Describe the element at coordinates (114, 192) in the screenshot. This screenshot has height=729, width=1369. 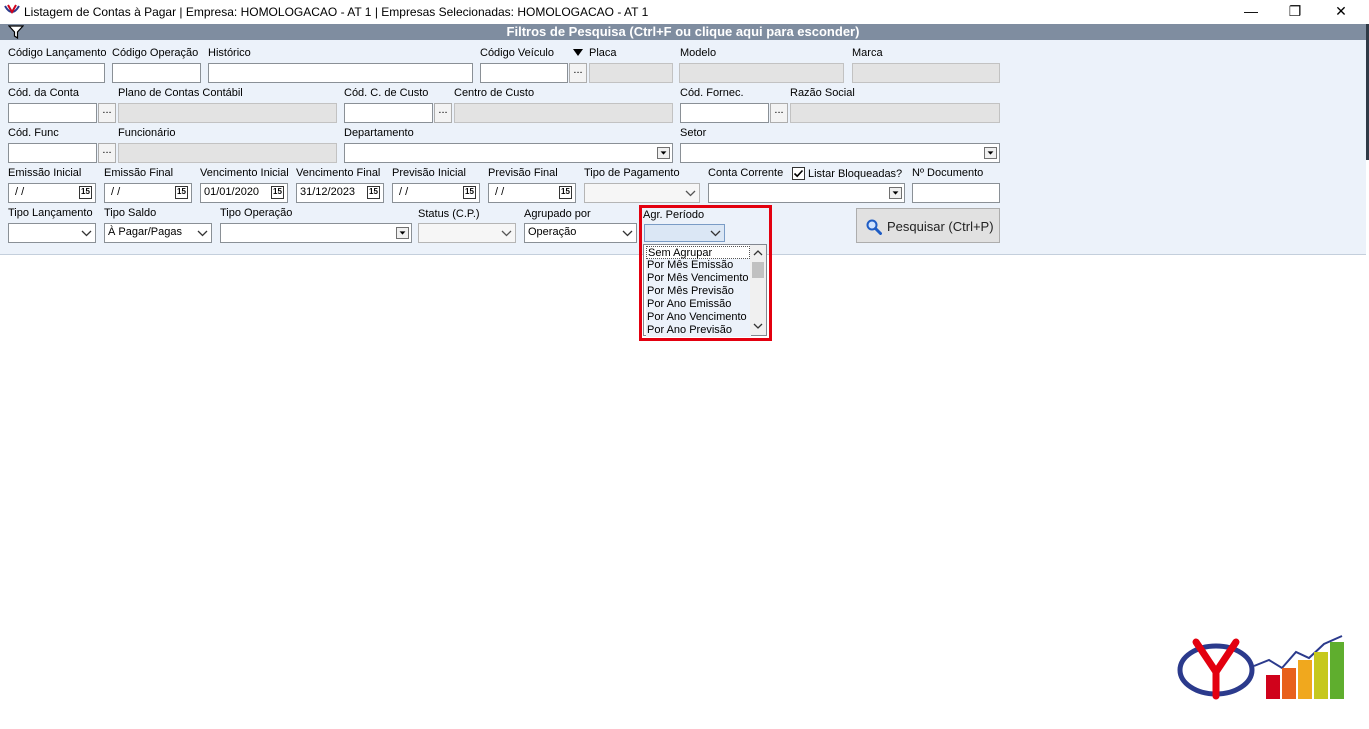
I see `emissao-final-value: / /` at that location.